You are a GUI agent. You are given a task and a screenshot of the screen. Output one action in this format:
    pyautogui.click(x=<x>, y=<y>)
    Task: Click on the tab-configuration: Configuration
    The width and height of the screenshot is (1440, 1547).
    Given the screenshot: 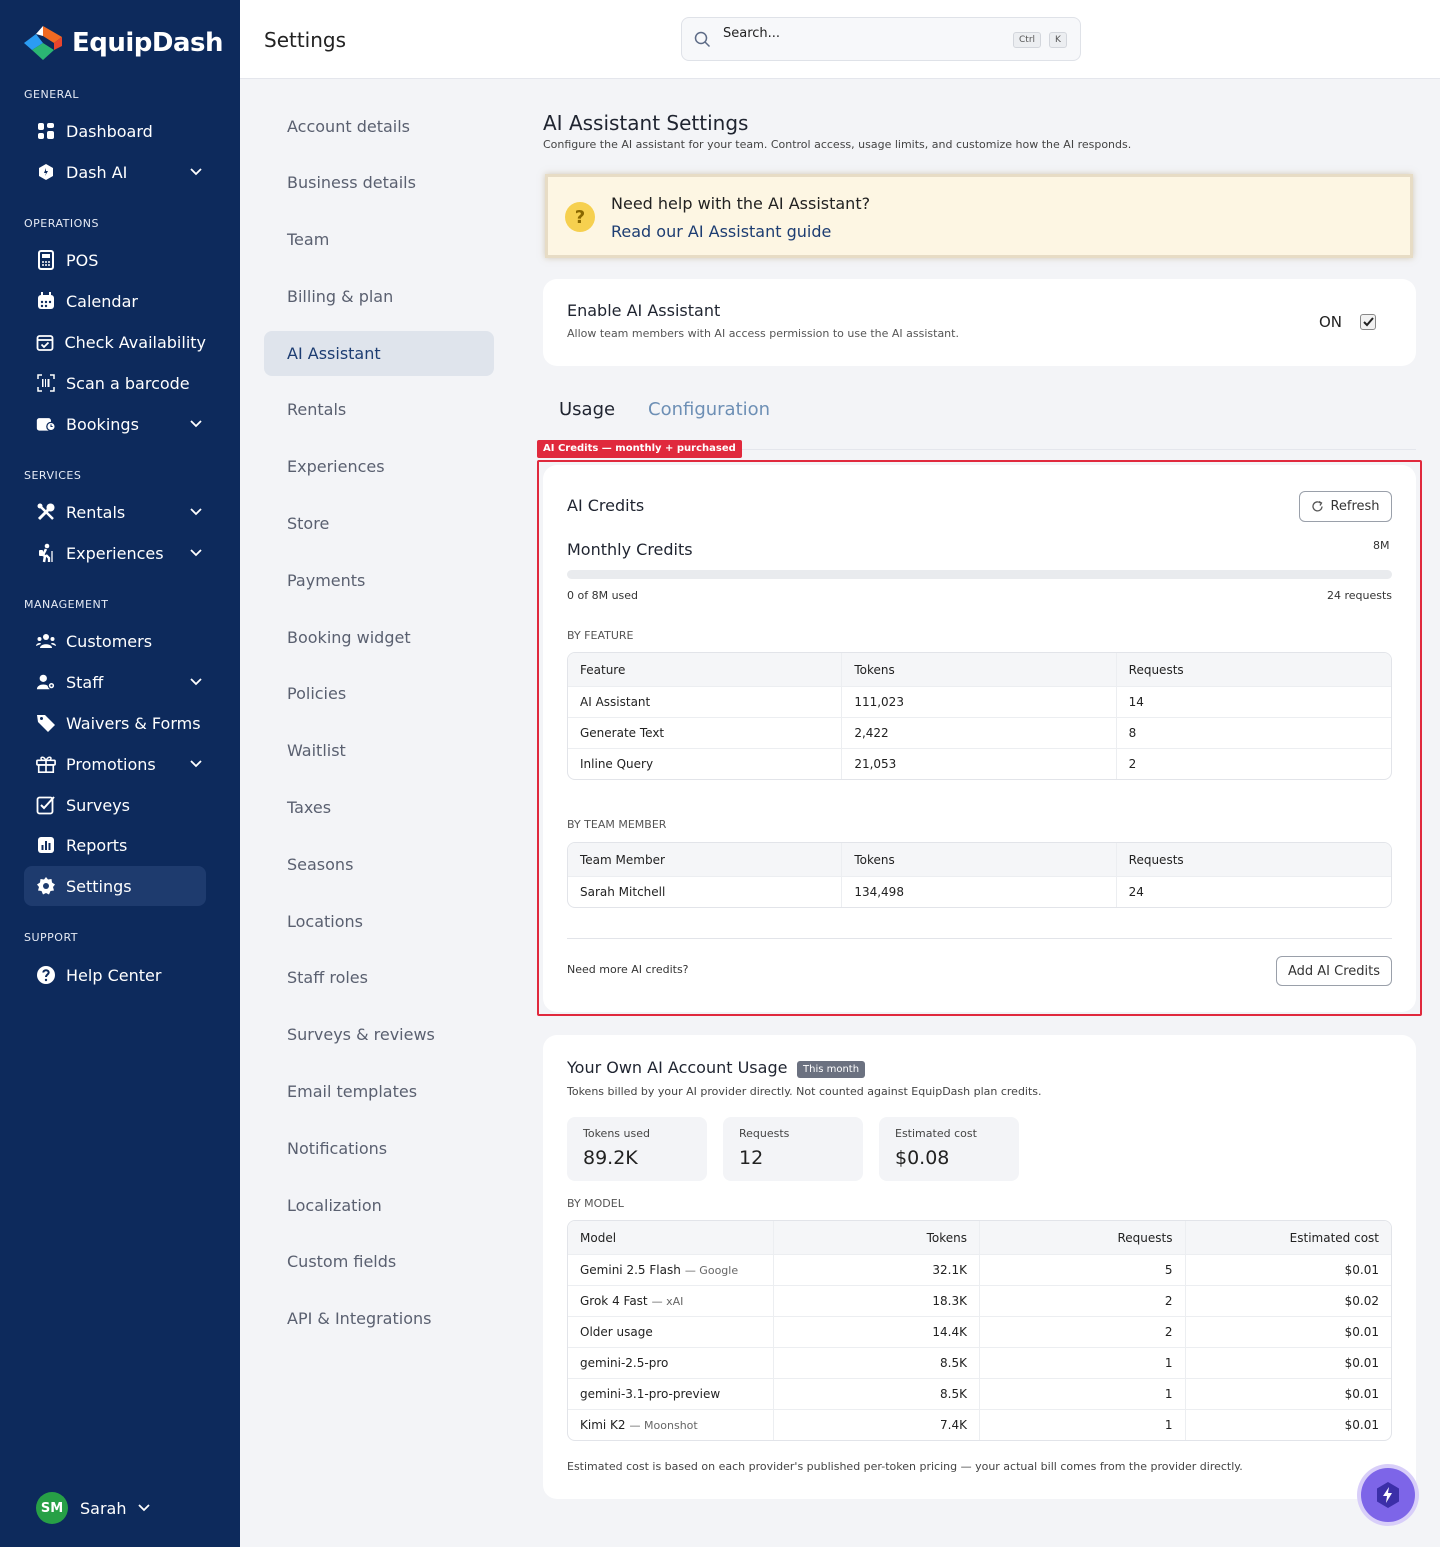 What is the action you would take?
    pyautogui.click(x=709, y=409)
    